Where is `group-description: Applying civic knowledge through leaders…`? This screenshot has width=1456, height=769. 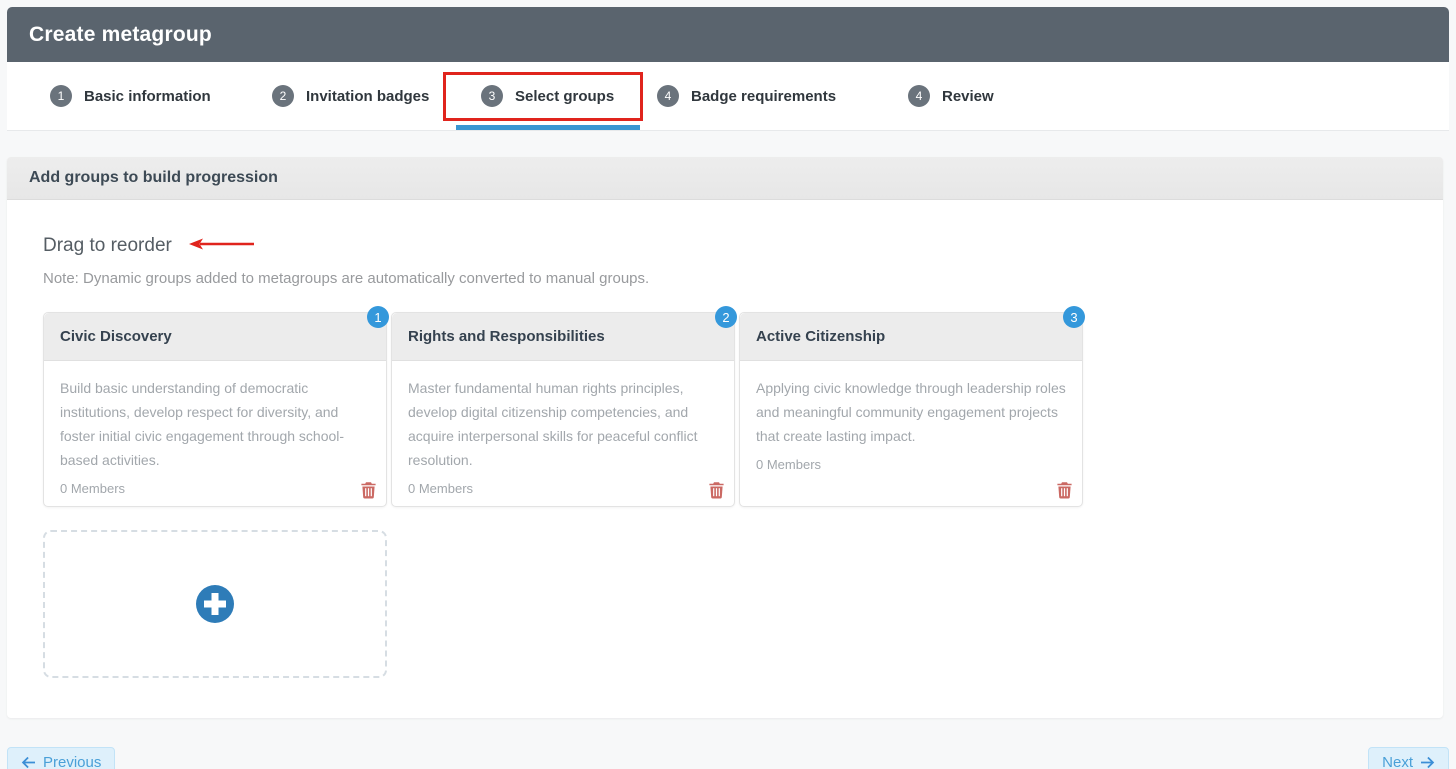 group-description: Applying civic knowledge through leaders… is located at coordinates (911, 412).